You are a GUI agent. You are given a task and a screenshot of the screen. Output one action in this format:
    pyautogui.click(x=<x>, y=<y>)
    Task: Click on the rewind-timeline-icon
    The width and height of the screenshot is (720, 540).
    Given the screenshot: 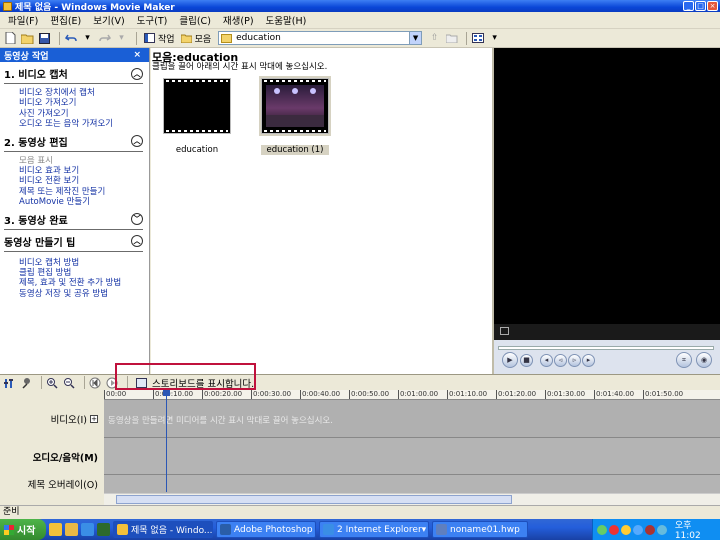 What is the action you would take?
    pyautogui.click(x=95, y=383)
    